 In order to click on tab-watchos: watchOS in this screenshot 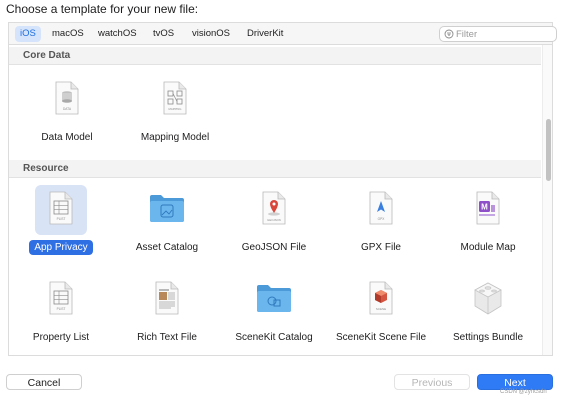, I will do `click(117, 34)`.